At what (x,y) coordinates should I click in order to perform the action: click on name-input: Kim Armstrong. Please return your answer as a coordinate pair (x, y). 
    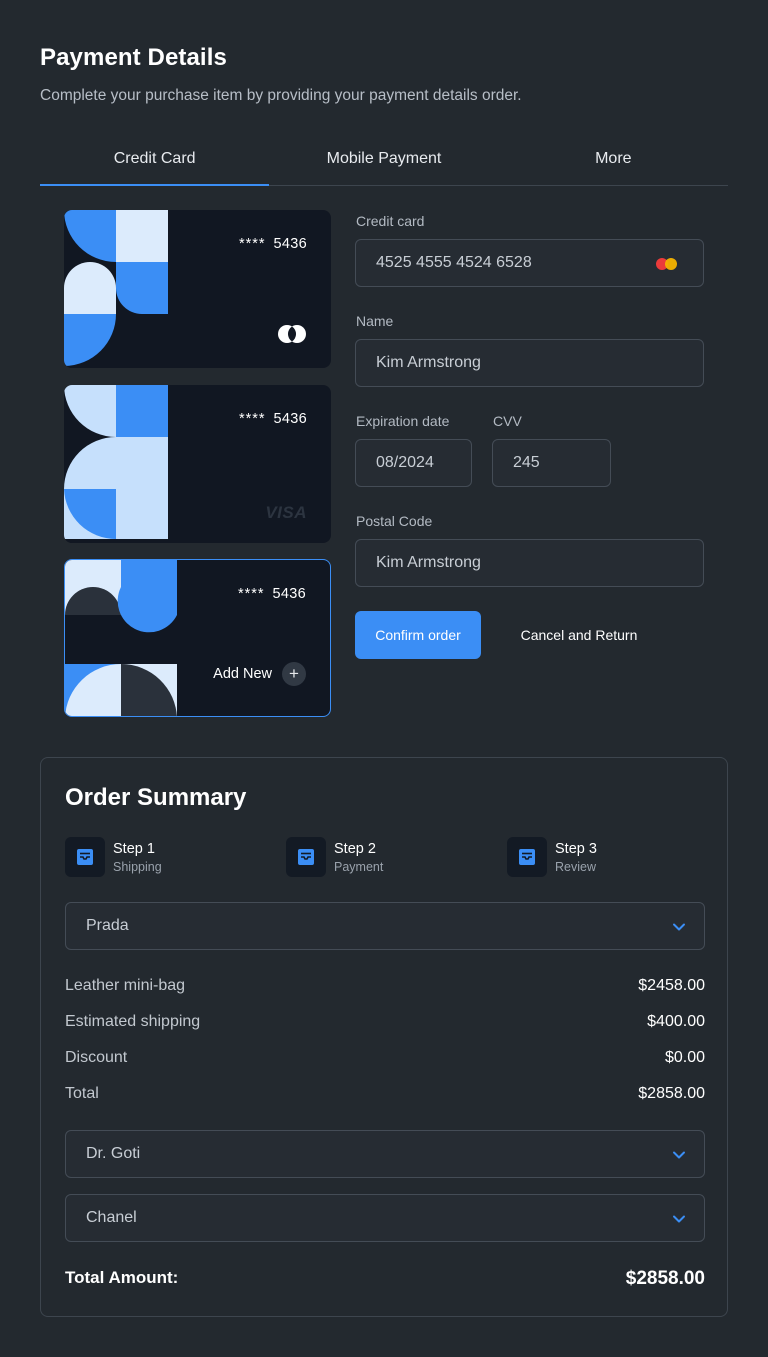
    Looking at the image, I should click on (529, 363).